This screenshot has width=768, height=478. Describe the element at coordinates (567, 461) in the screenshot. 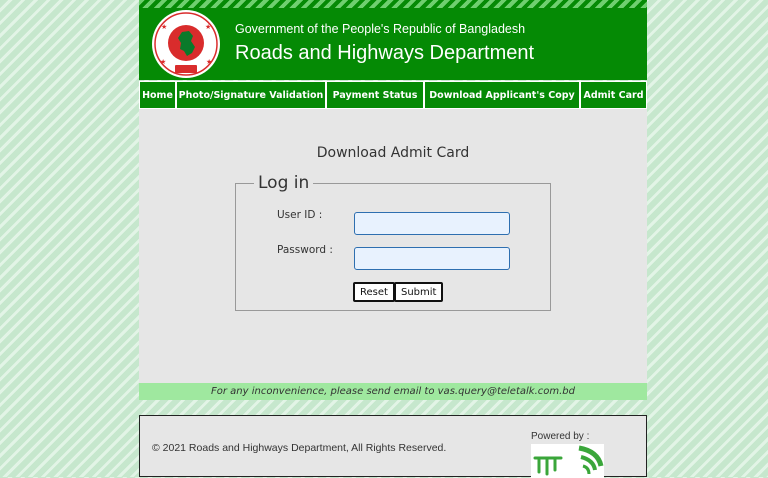

I see `teletalk-logo-icon` at that location.